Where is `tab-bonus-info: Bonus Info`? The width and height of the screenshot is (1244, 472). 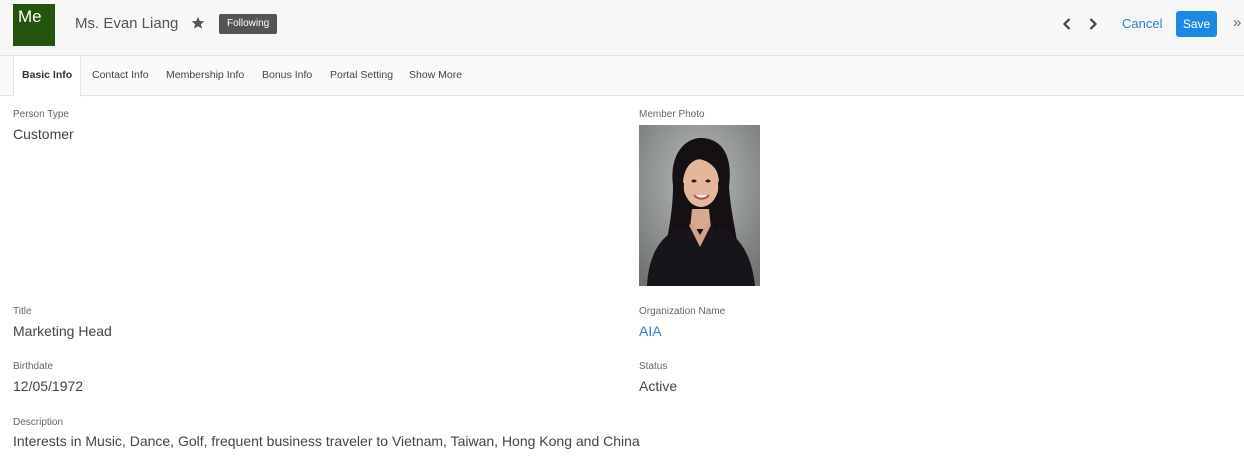
tab-bonus-info: Bonus Info is located at coordinates (287, 76).